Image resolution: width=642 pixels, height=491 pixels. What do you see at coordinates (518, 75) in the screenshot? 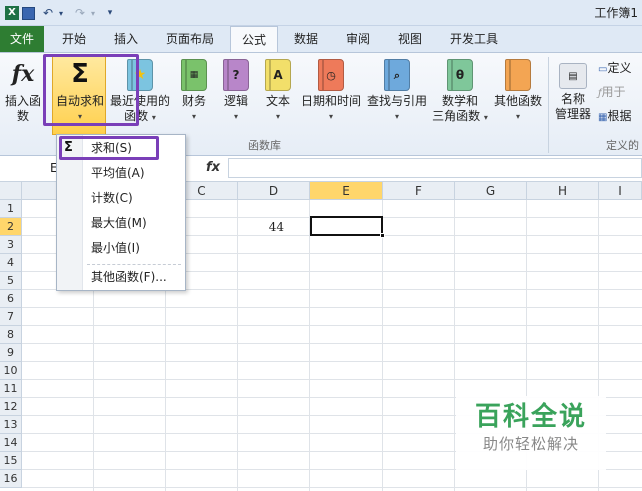
I see `books-stack-icon` at bounding box center [518, 75].